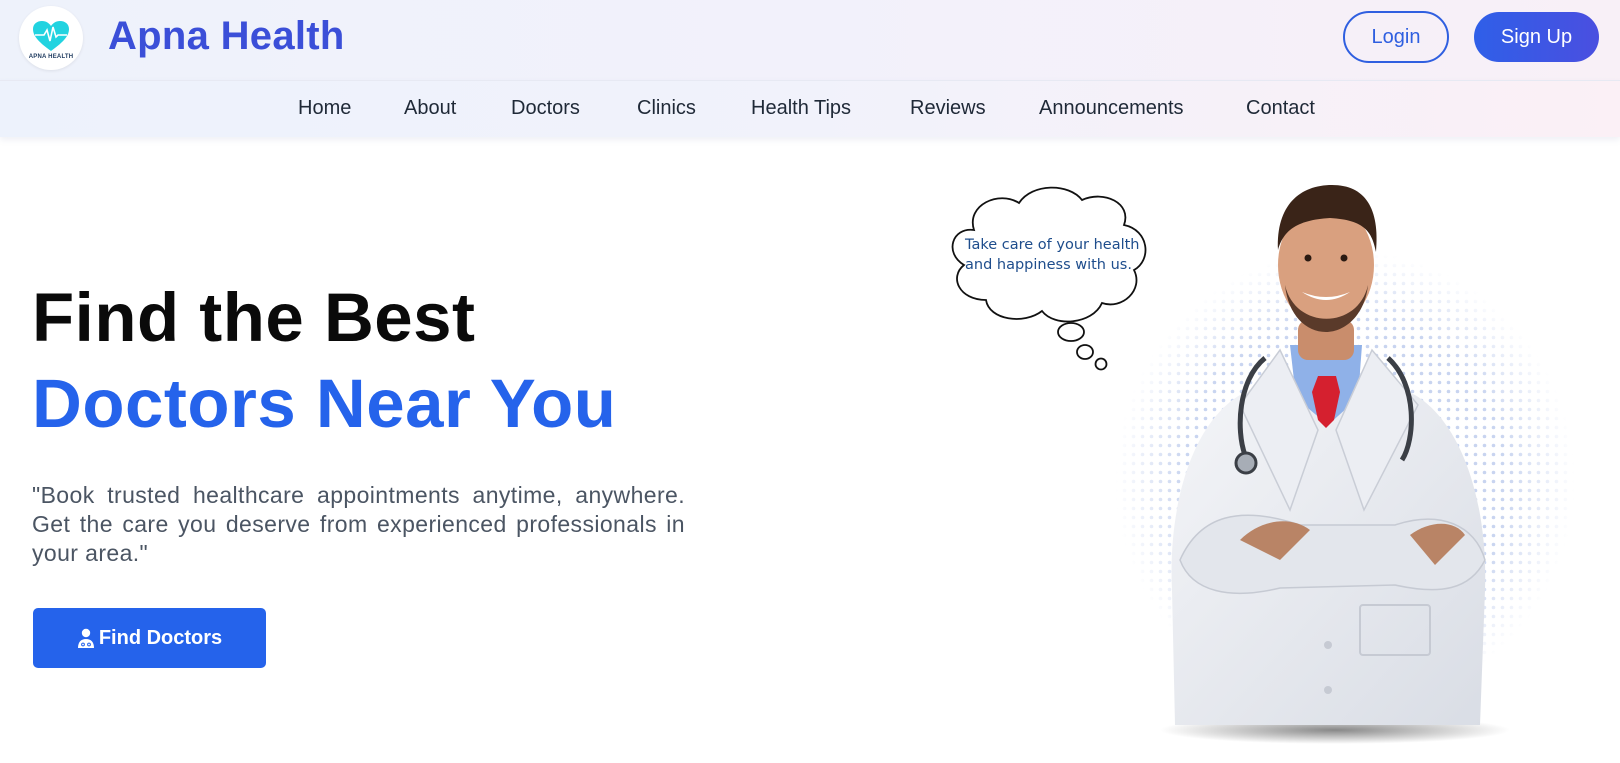 The image size is (1620, 763). I want to click on nav-item-contact: Contact, so click(1280, 108).